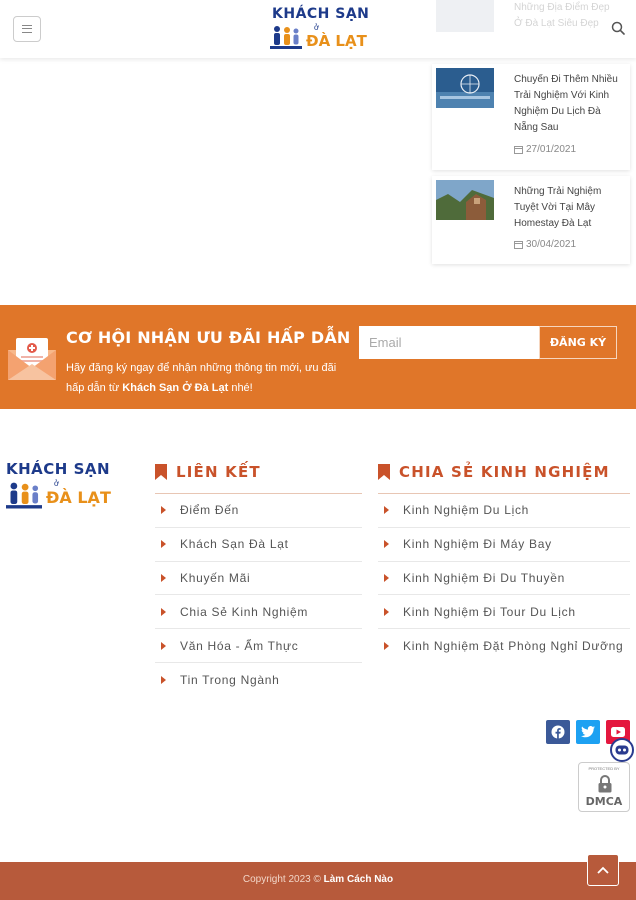 The height and width of the screenshot is (900, 636). What do you see at coordinates (244, 611) in the screenshot?
I see `footer-link-label: Chia Sẻ Kinh Nghiệm` at bounding box center [244, 611].